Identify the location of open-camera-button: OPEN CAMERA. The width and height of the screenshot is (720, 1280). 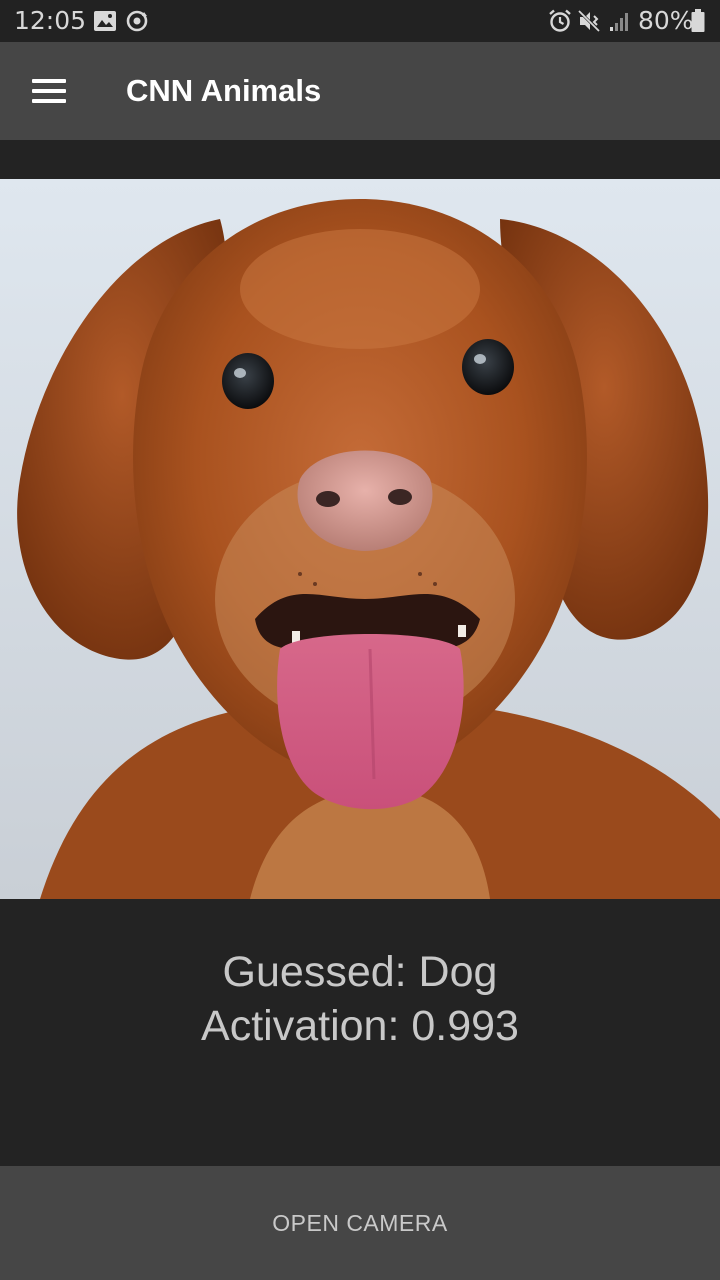
(360, 1223).